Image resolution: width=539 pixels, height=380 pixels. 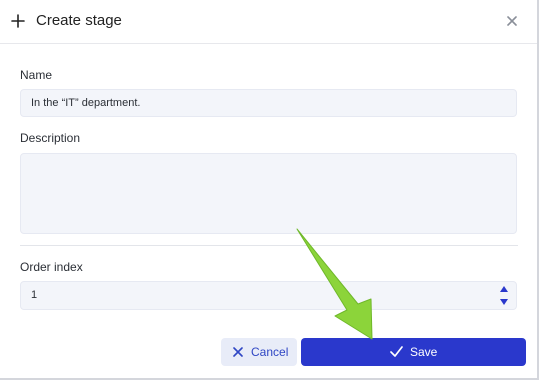 I want to click on form-divider, so click(x=269, y=245).